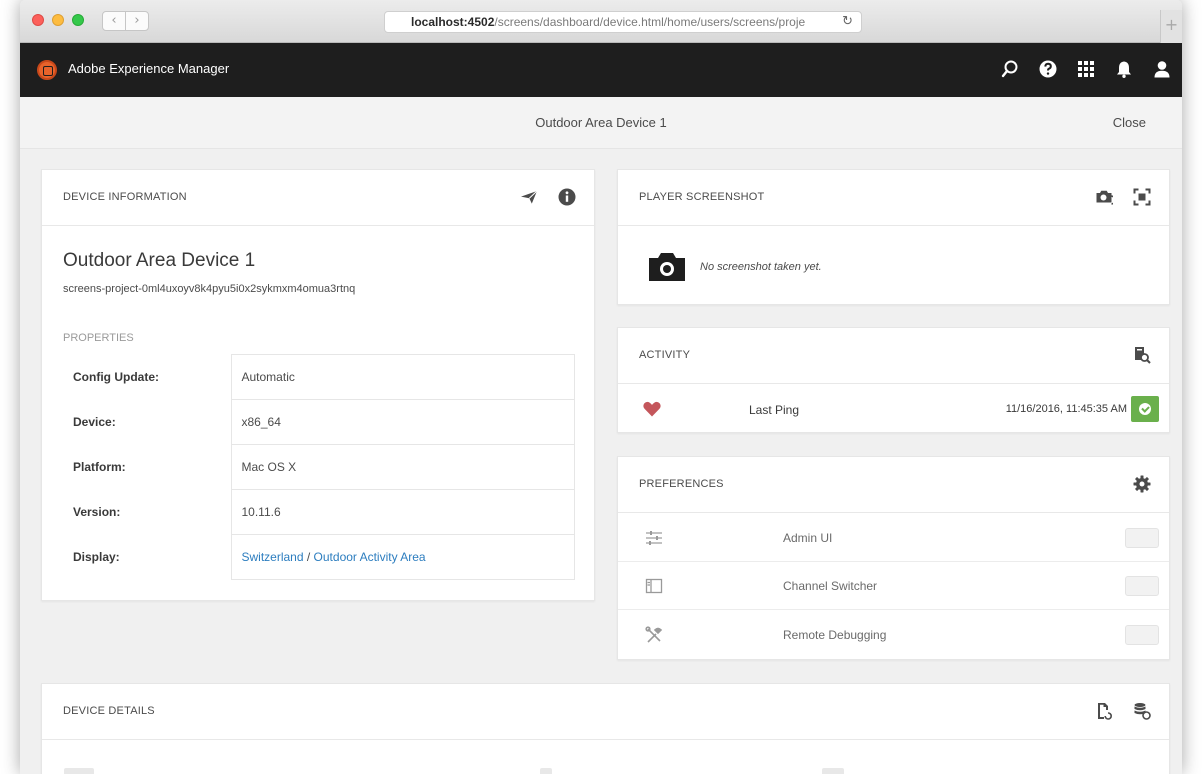 The image size is (1202, 774). What do you see at coordinates (58, 20) in the screenshot?
I see `minimize-window-button` at bounding box center [58, 20].